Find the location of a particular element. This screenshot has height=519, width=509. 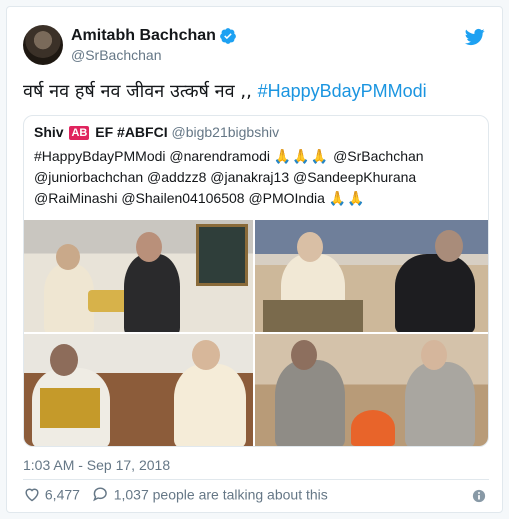

author-handle: @SrBachchan is located at coordinates (116, 55).